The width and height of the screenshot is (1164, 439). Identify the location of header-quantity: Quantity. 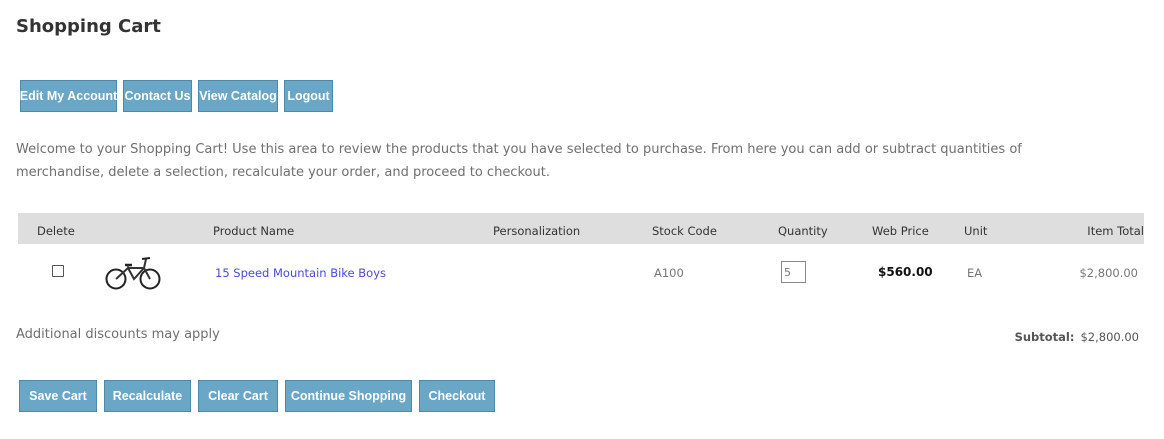
(803, 231).